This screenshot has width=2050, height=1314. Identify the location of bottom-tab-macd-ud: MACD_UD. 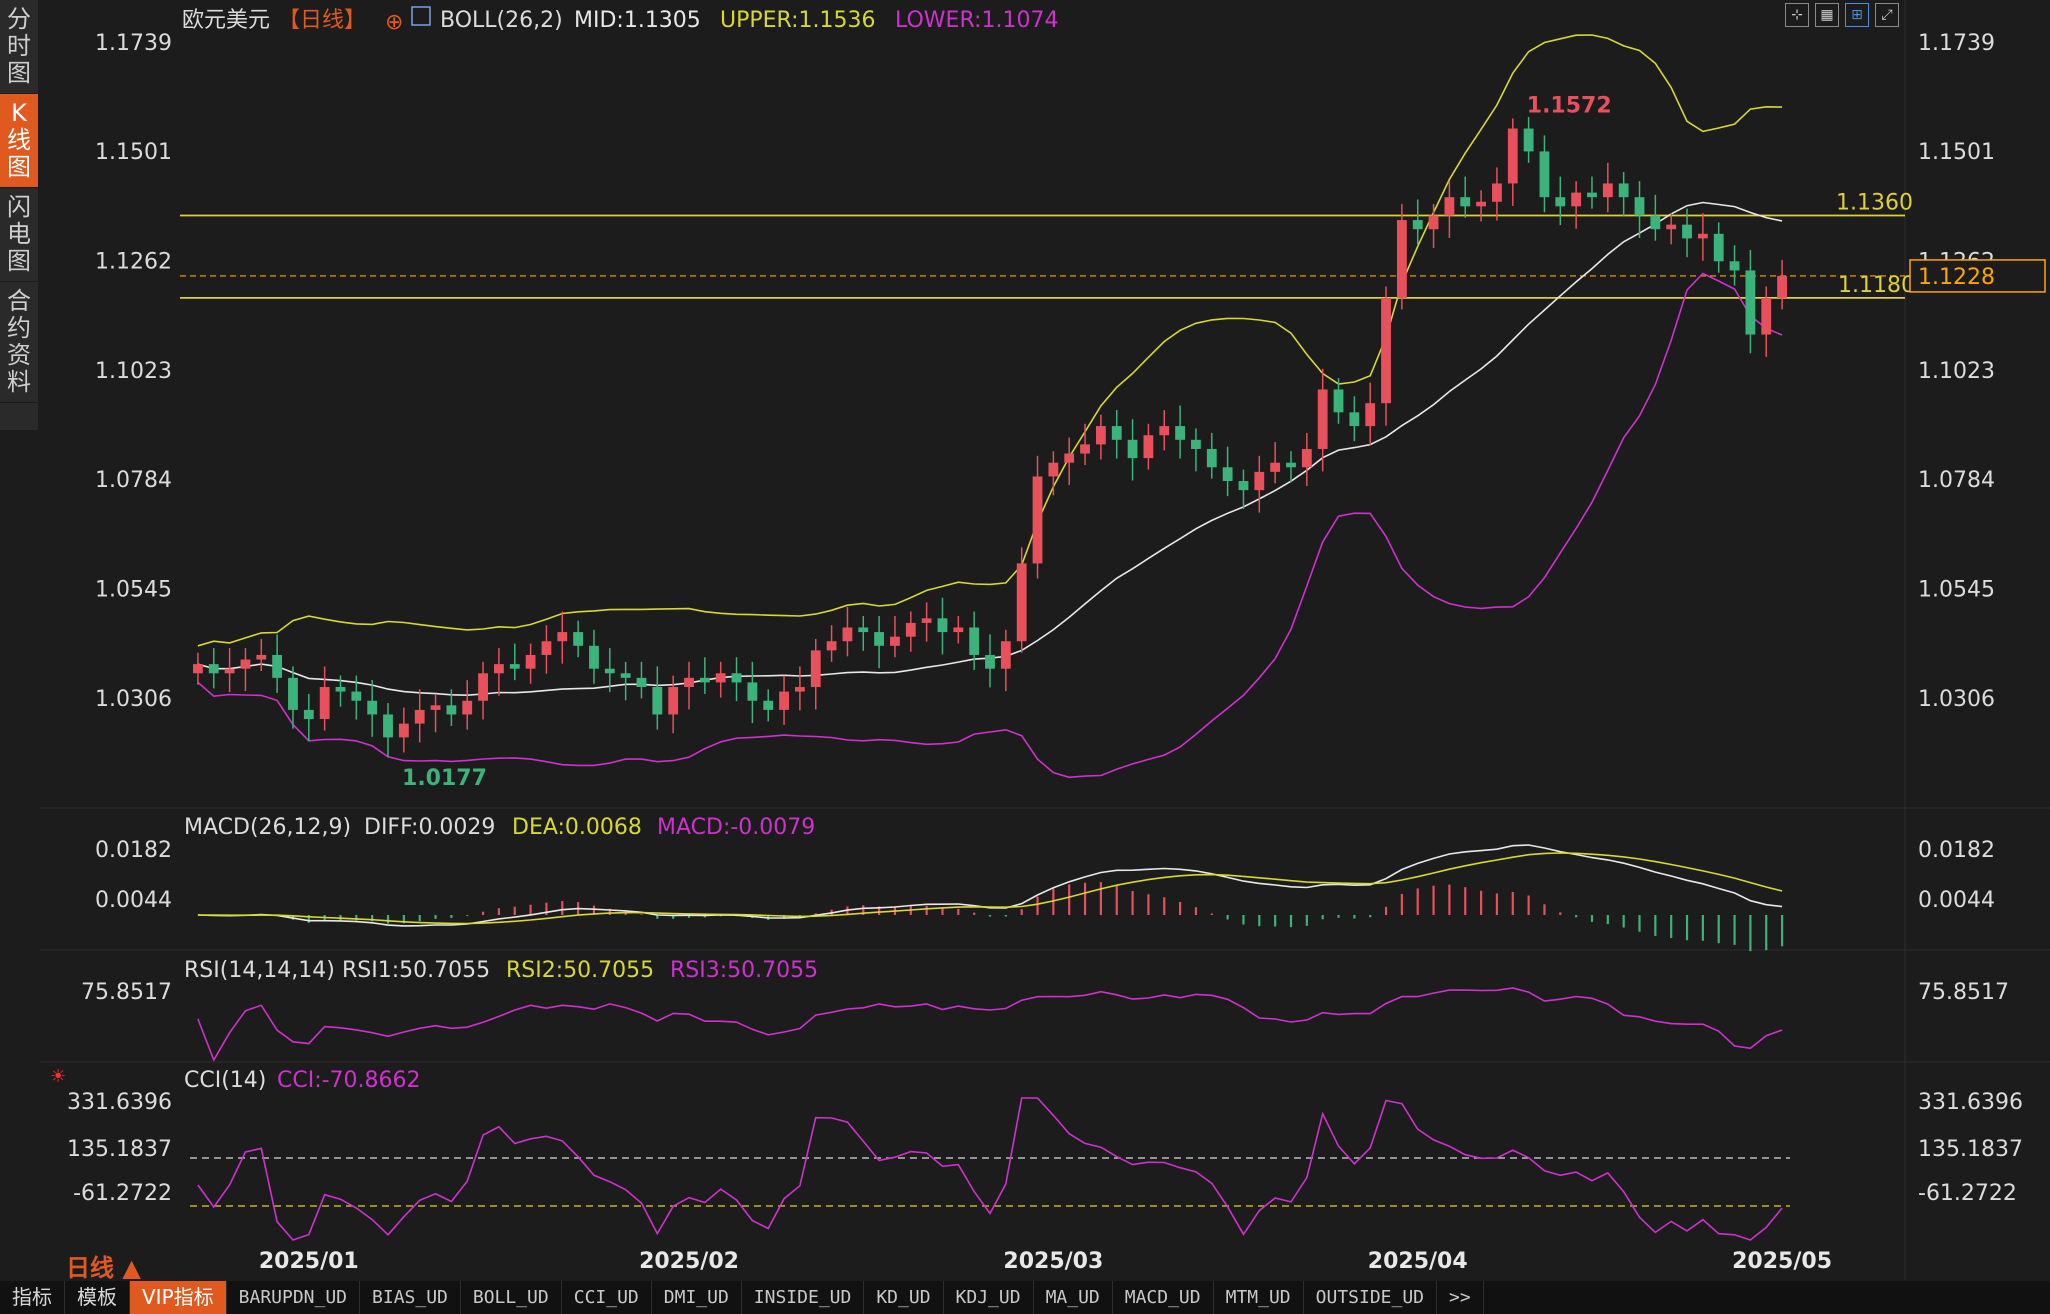
(1163, 1297).